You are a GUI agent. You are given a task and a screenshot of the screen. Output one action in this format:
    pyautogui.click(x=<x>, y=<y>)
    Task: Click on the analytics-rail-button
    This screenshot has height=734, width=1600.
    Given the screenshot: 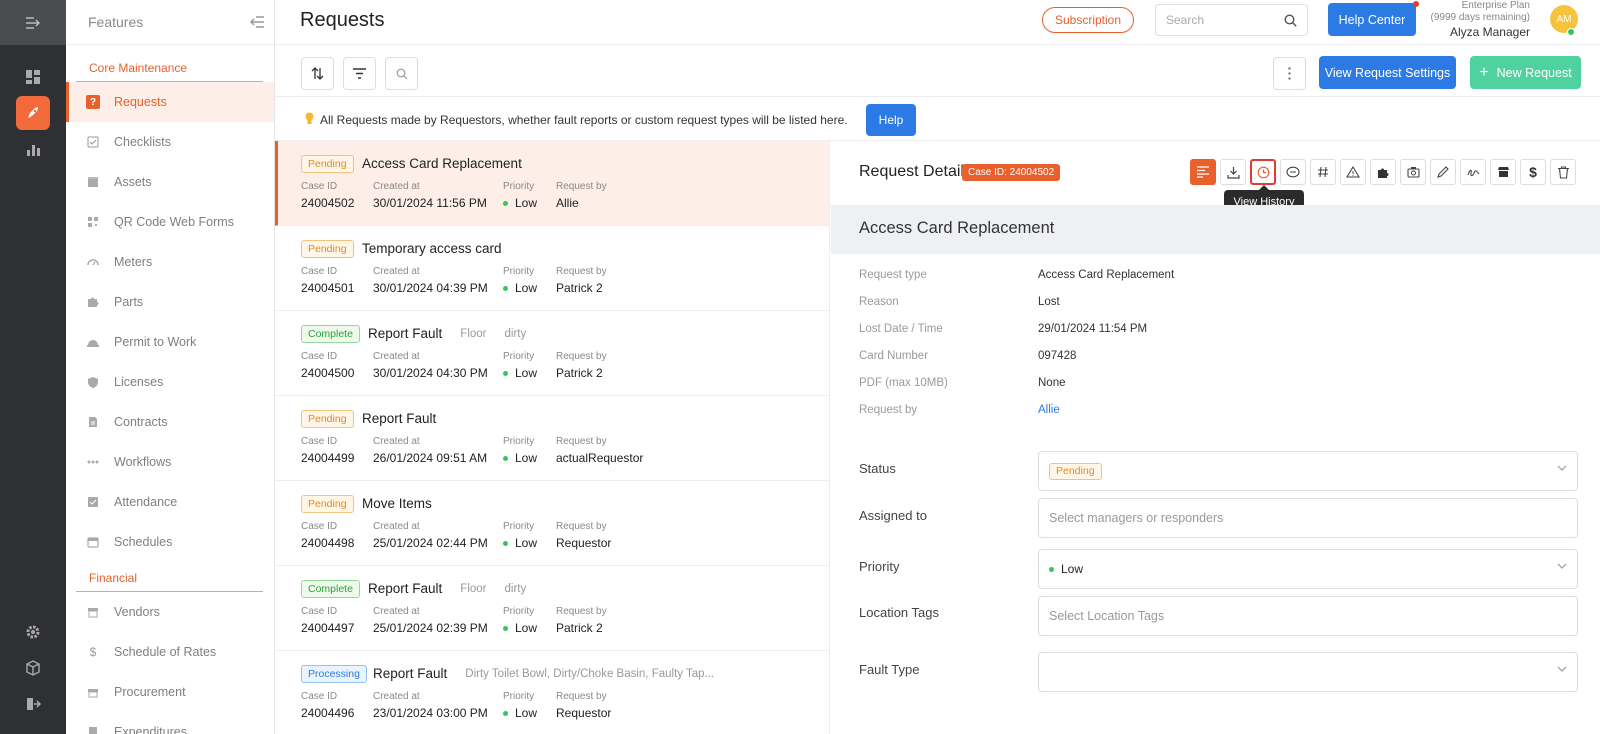 What is the action you would take?
    pyautogui.click(x=33, y=149)
    